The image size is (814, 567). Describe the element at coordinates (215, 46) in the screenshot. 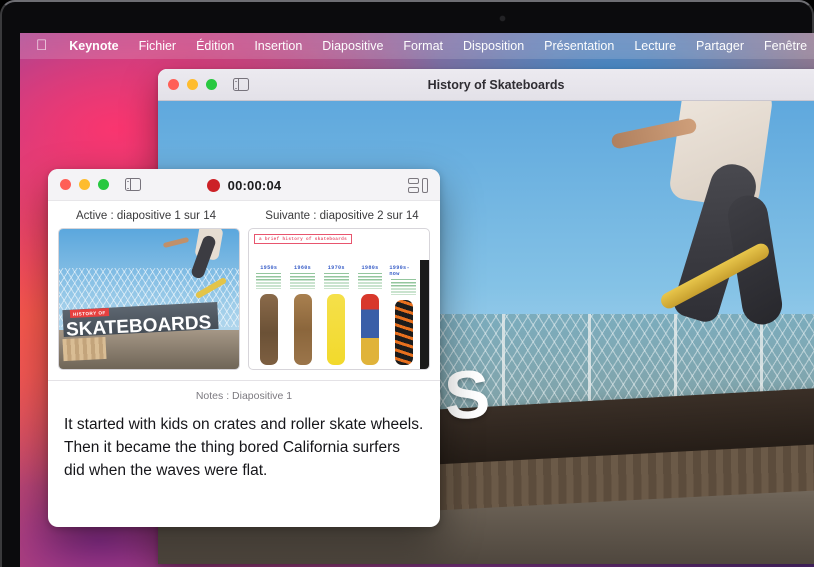

I see `menu-item-edition: Édition` at that location.